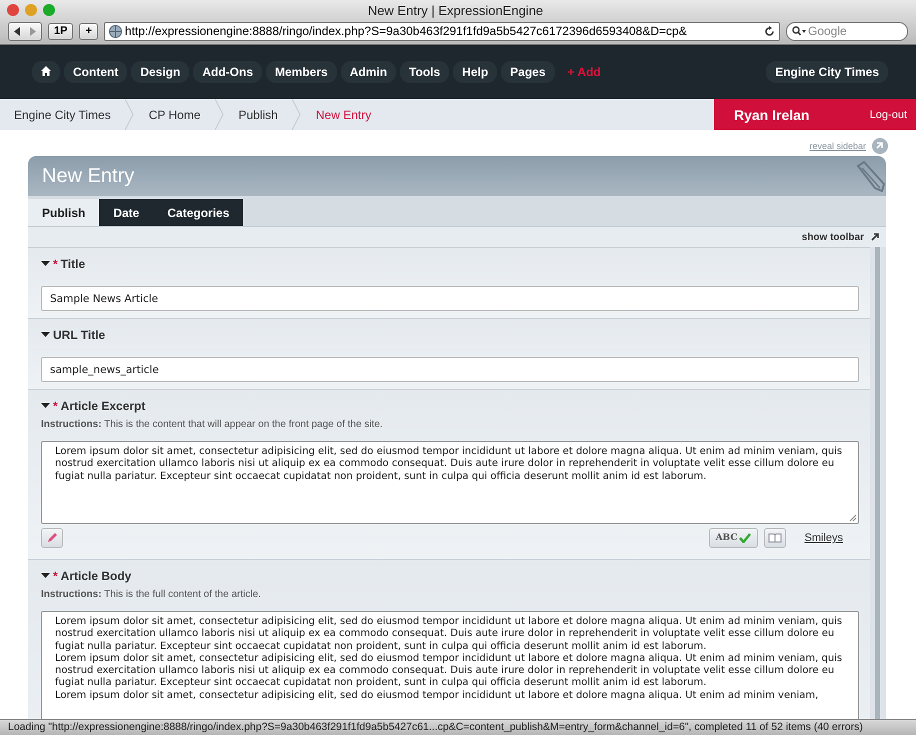 The width and height of the screenshot is (916, 735). I want to click on reload-icon, so click(769, 31).